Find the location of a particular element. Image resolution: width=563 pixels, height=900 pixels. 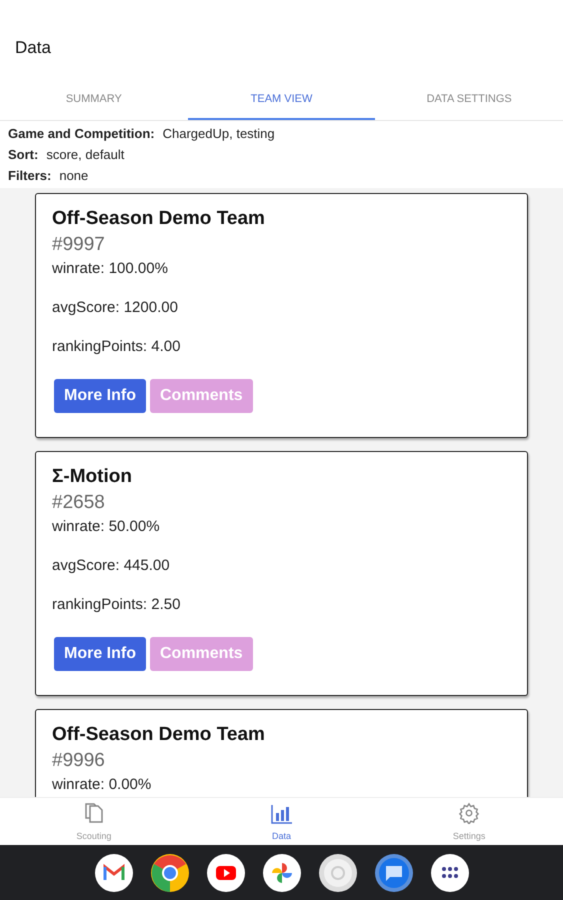

team-number: #9997 is located at coordinates (78, 245).